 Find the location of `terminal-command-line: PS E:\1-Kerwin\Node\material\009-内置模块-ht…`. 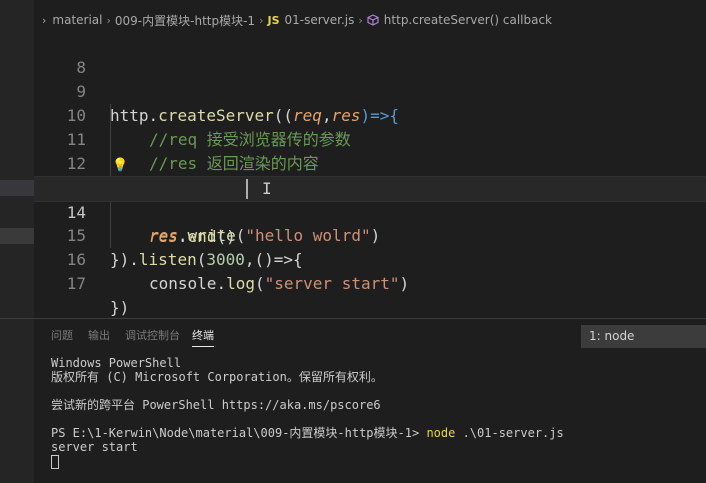

terminal-command-line: PS E:\1-Kerwin\Node\material\009-内置模块-ht… is located at coordinates (371, 433).